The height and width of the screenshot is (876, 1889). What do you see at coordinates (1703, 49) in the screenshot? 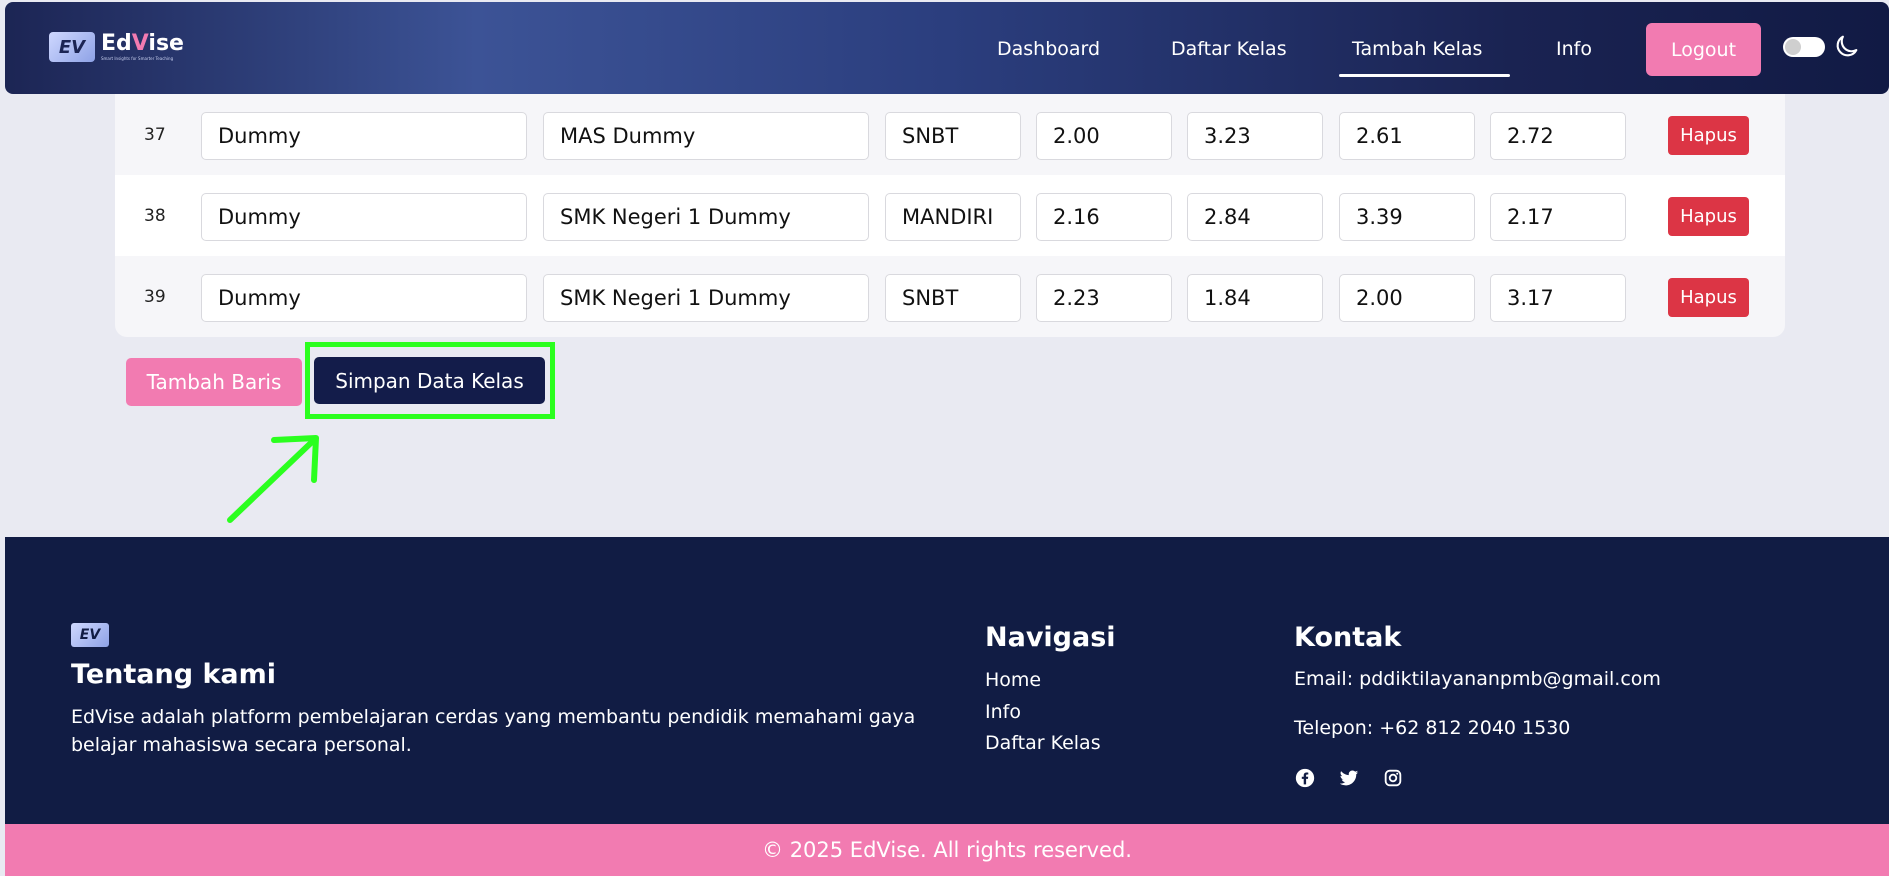
I see `logout-button: Logout` at bounding box center [1703, 49].